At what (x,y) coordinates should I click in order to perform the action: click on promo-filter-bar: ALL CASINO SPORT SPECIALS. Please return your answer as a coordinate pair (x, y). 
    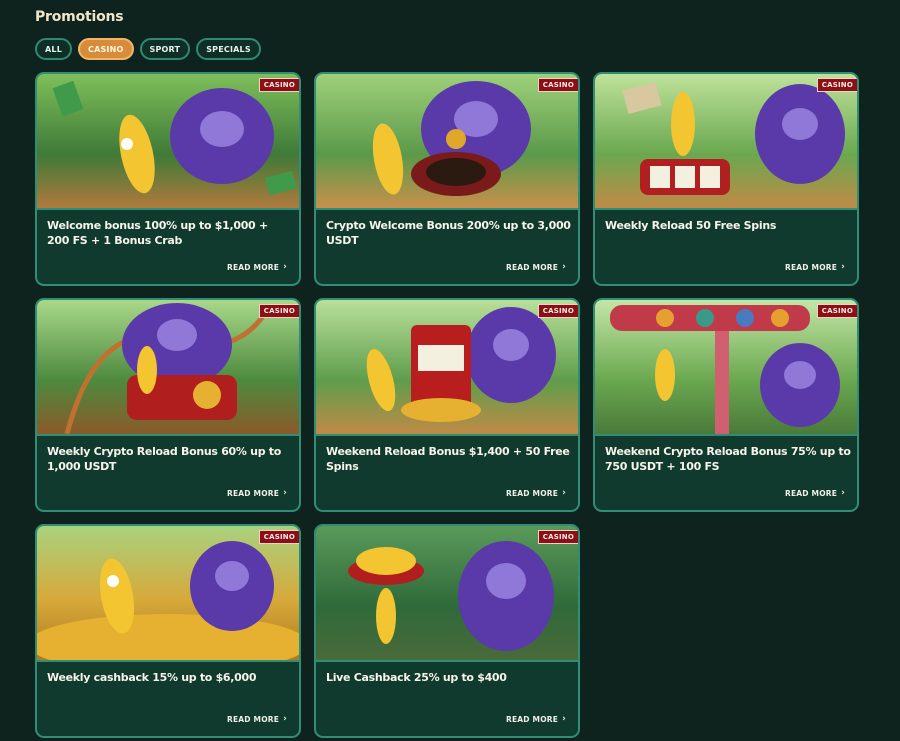
    Looking at the image, I should click on (148, 49).